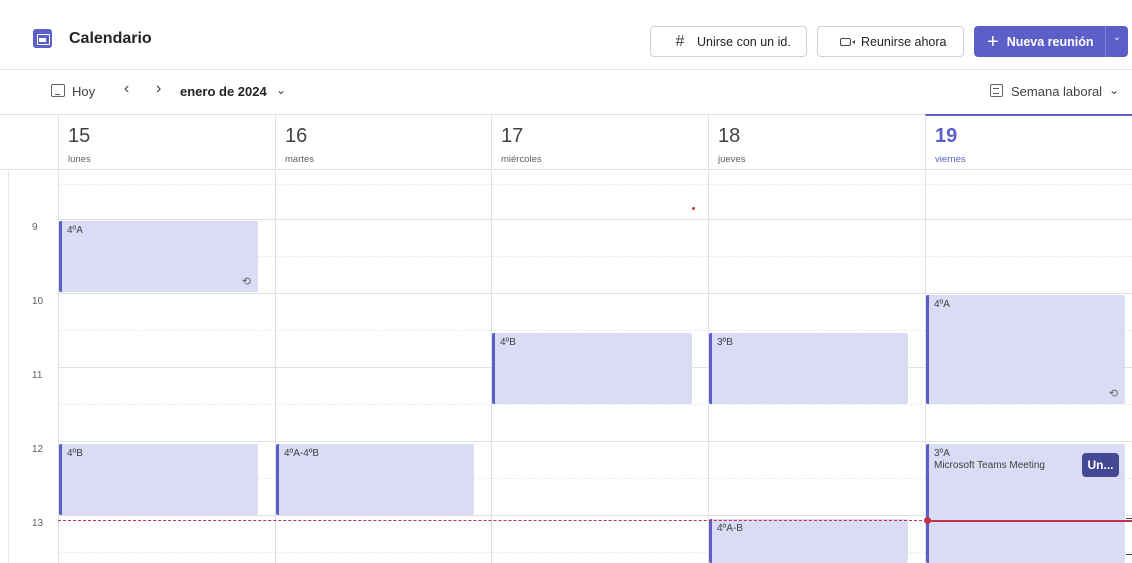 This screenshot has height=563, width=1132. What do you see at coordinates (808, 541) in the screenshot?
I see `event-card: 4ºA-B` at bounding box center [808, 541].